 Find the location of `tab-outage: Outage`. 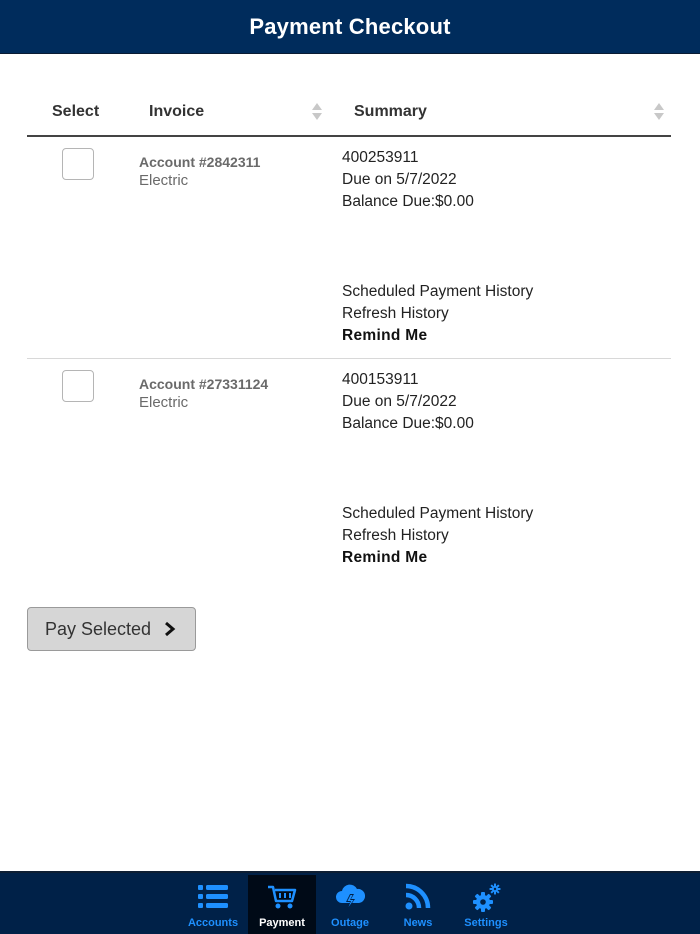

tab-outage: Outage is located at coordinates (350, 904).